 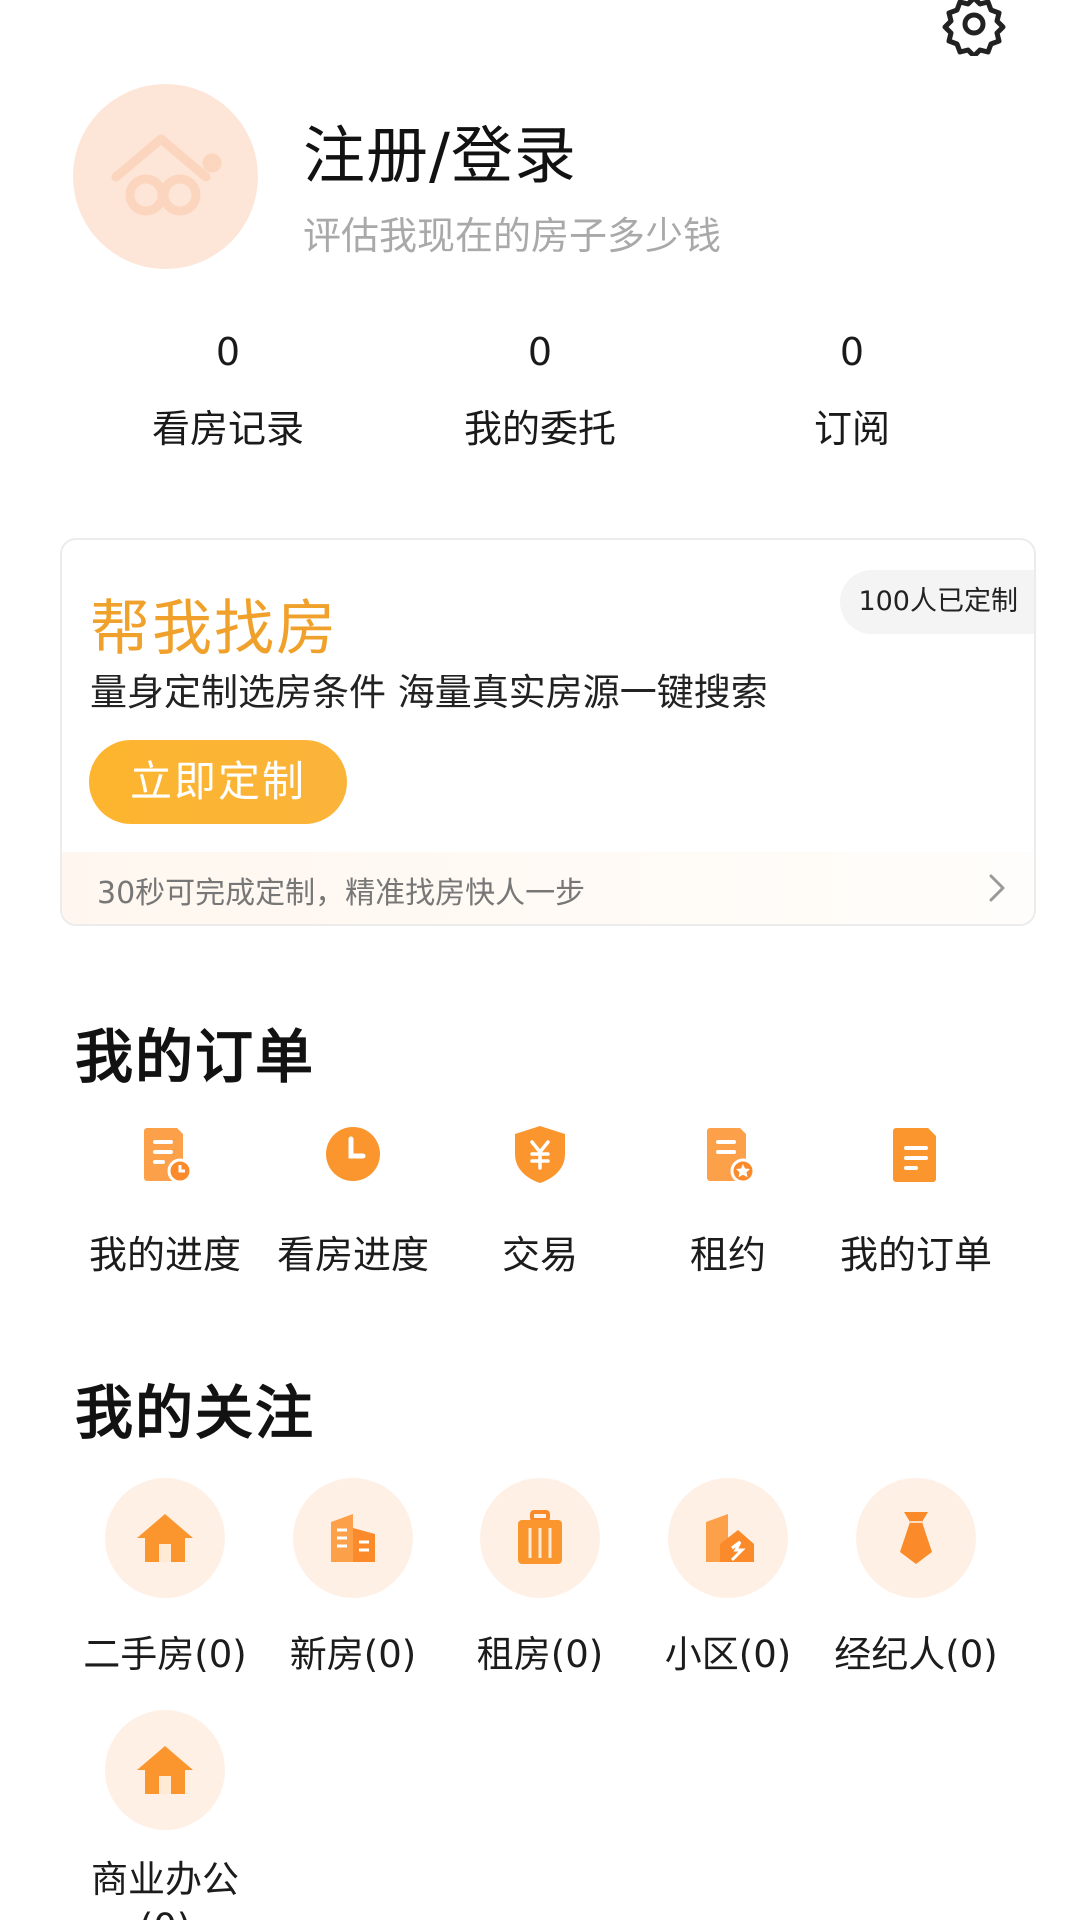 I want to click on order-lease: 租约, so click(x=728, y=1201).